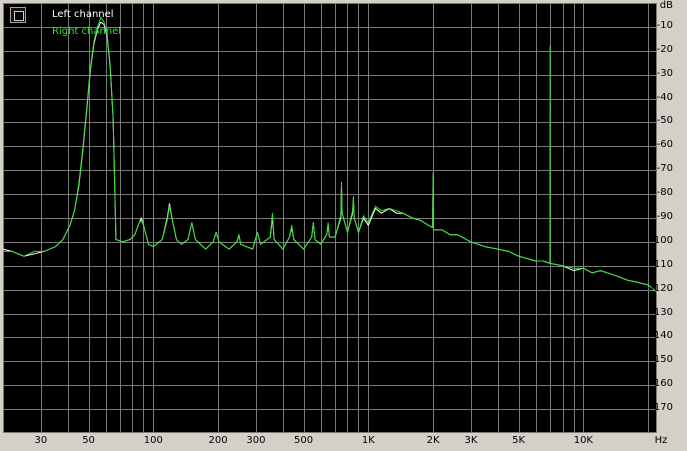  What do you see at coordinates (661, 384) in the screenshot?
I see `y-tick-label: -160` at bounding box center [661, 384].